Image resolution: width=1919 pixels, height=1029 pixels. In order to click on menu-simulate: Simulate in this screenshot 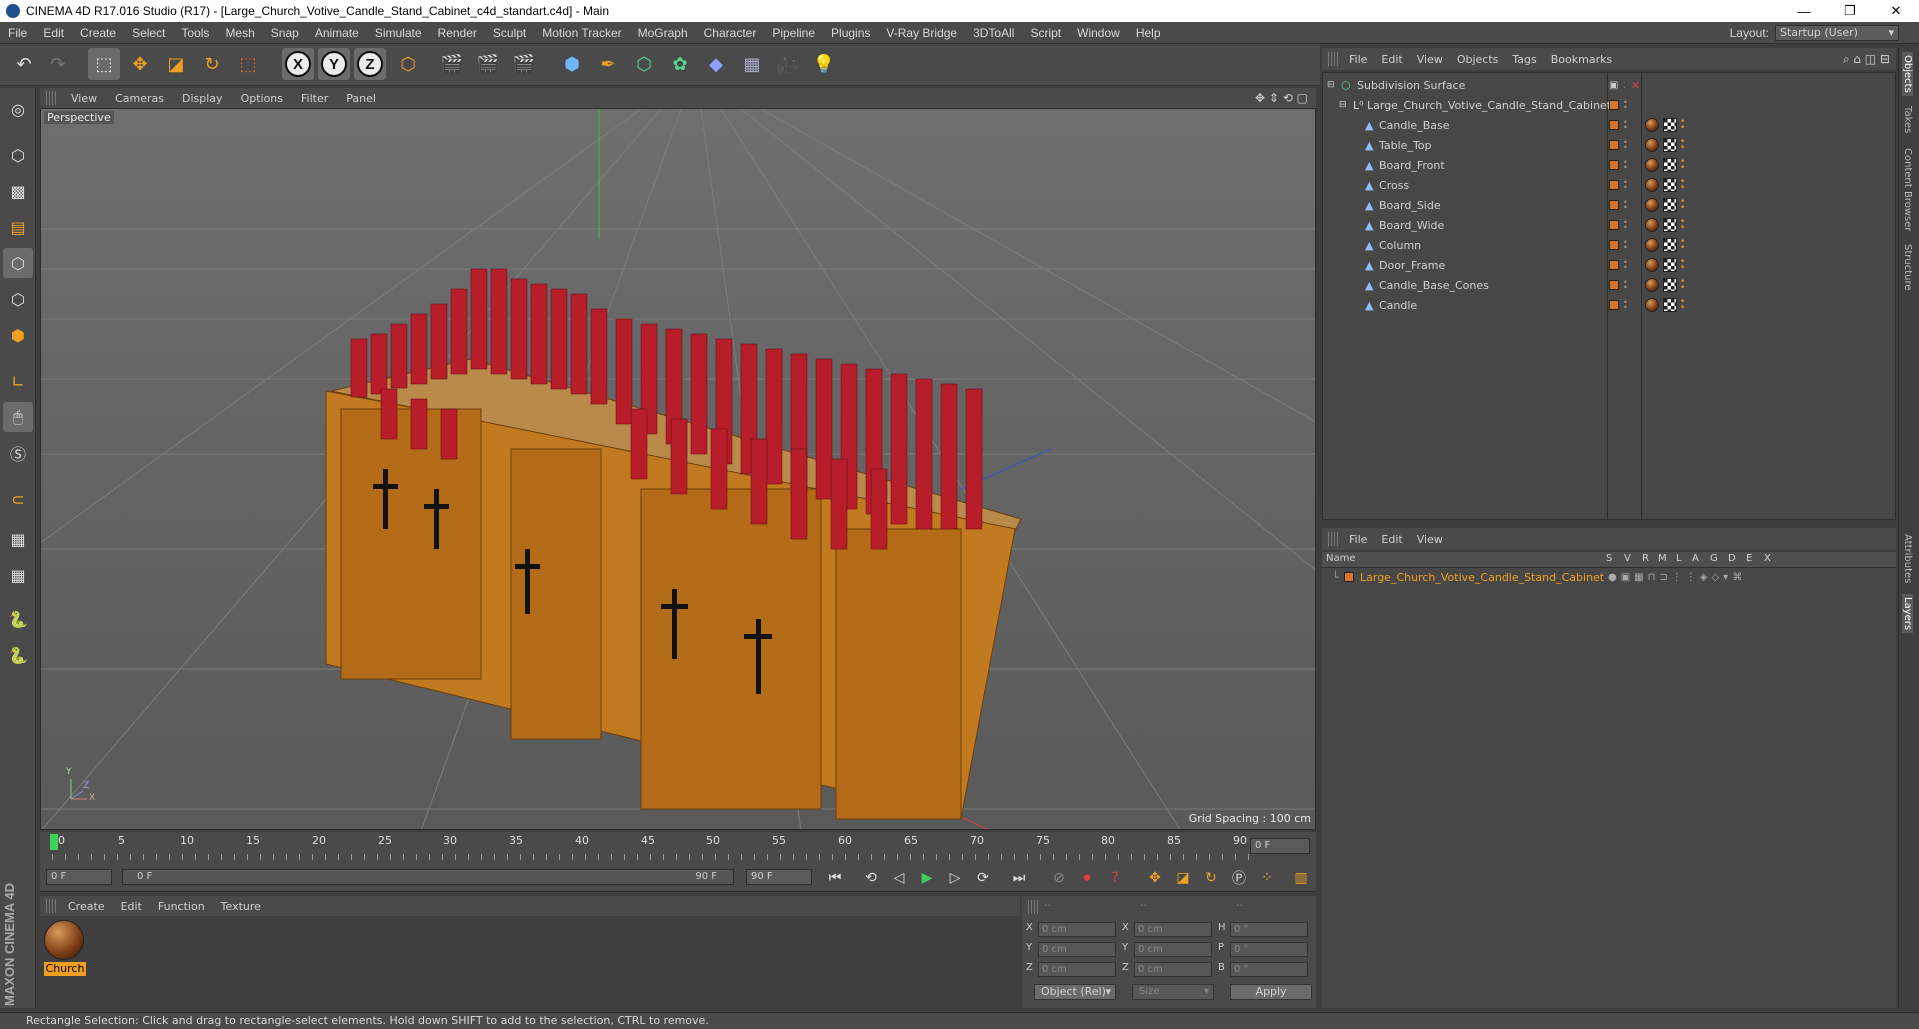, I will do `click(398, 33)`.